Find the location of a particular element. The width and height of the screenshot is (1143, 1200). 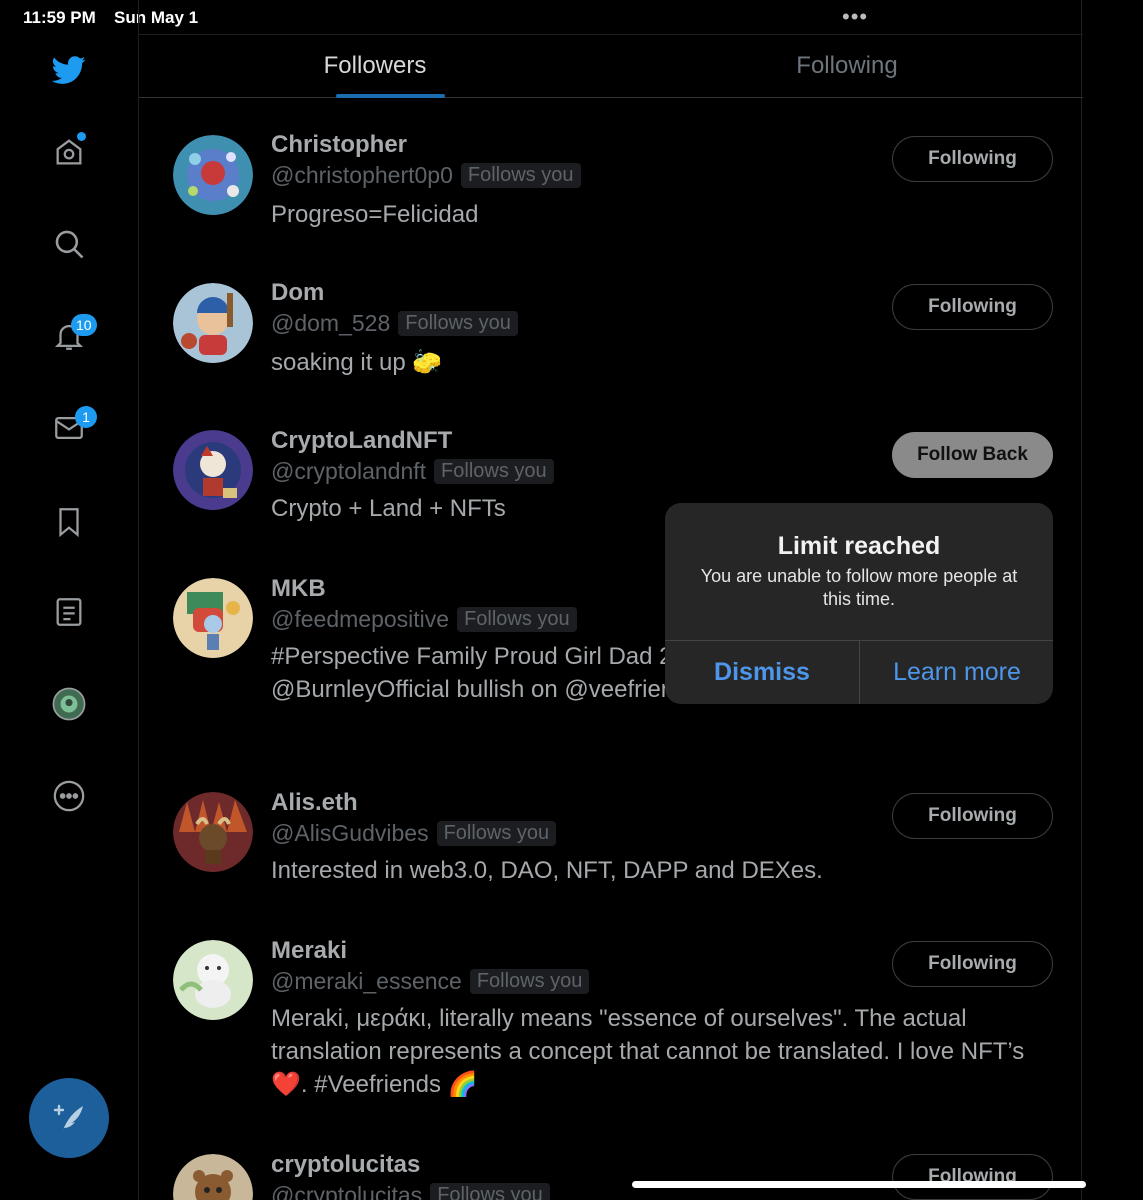

follower-handle-line: @feedmepositive Follows you is located at coordinates (424, 619).